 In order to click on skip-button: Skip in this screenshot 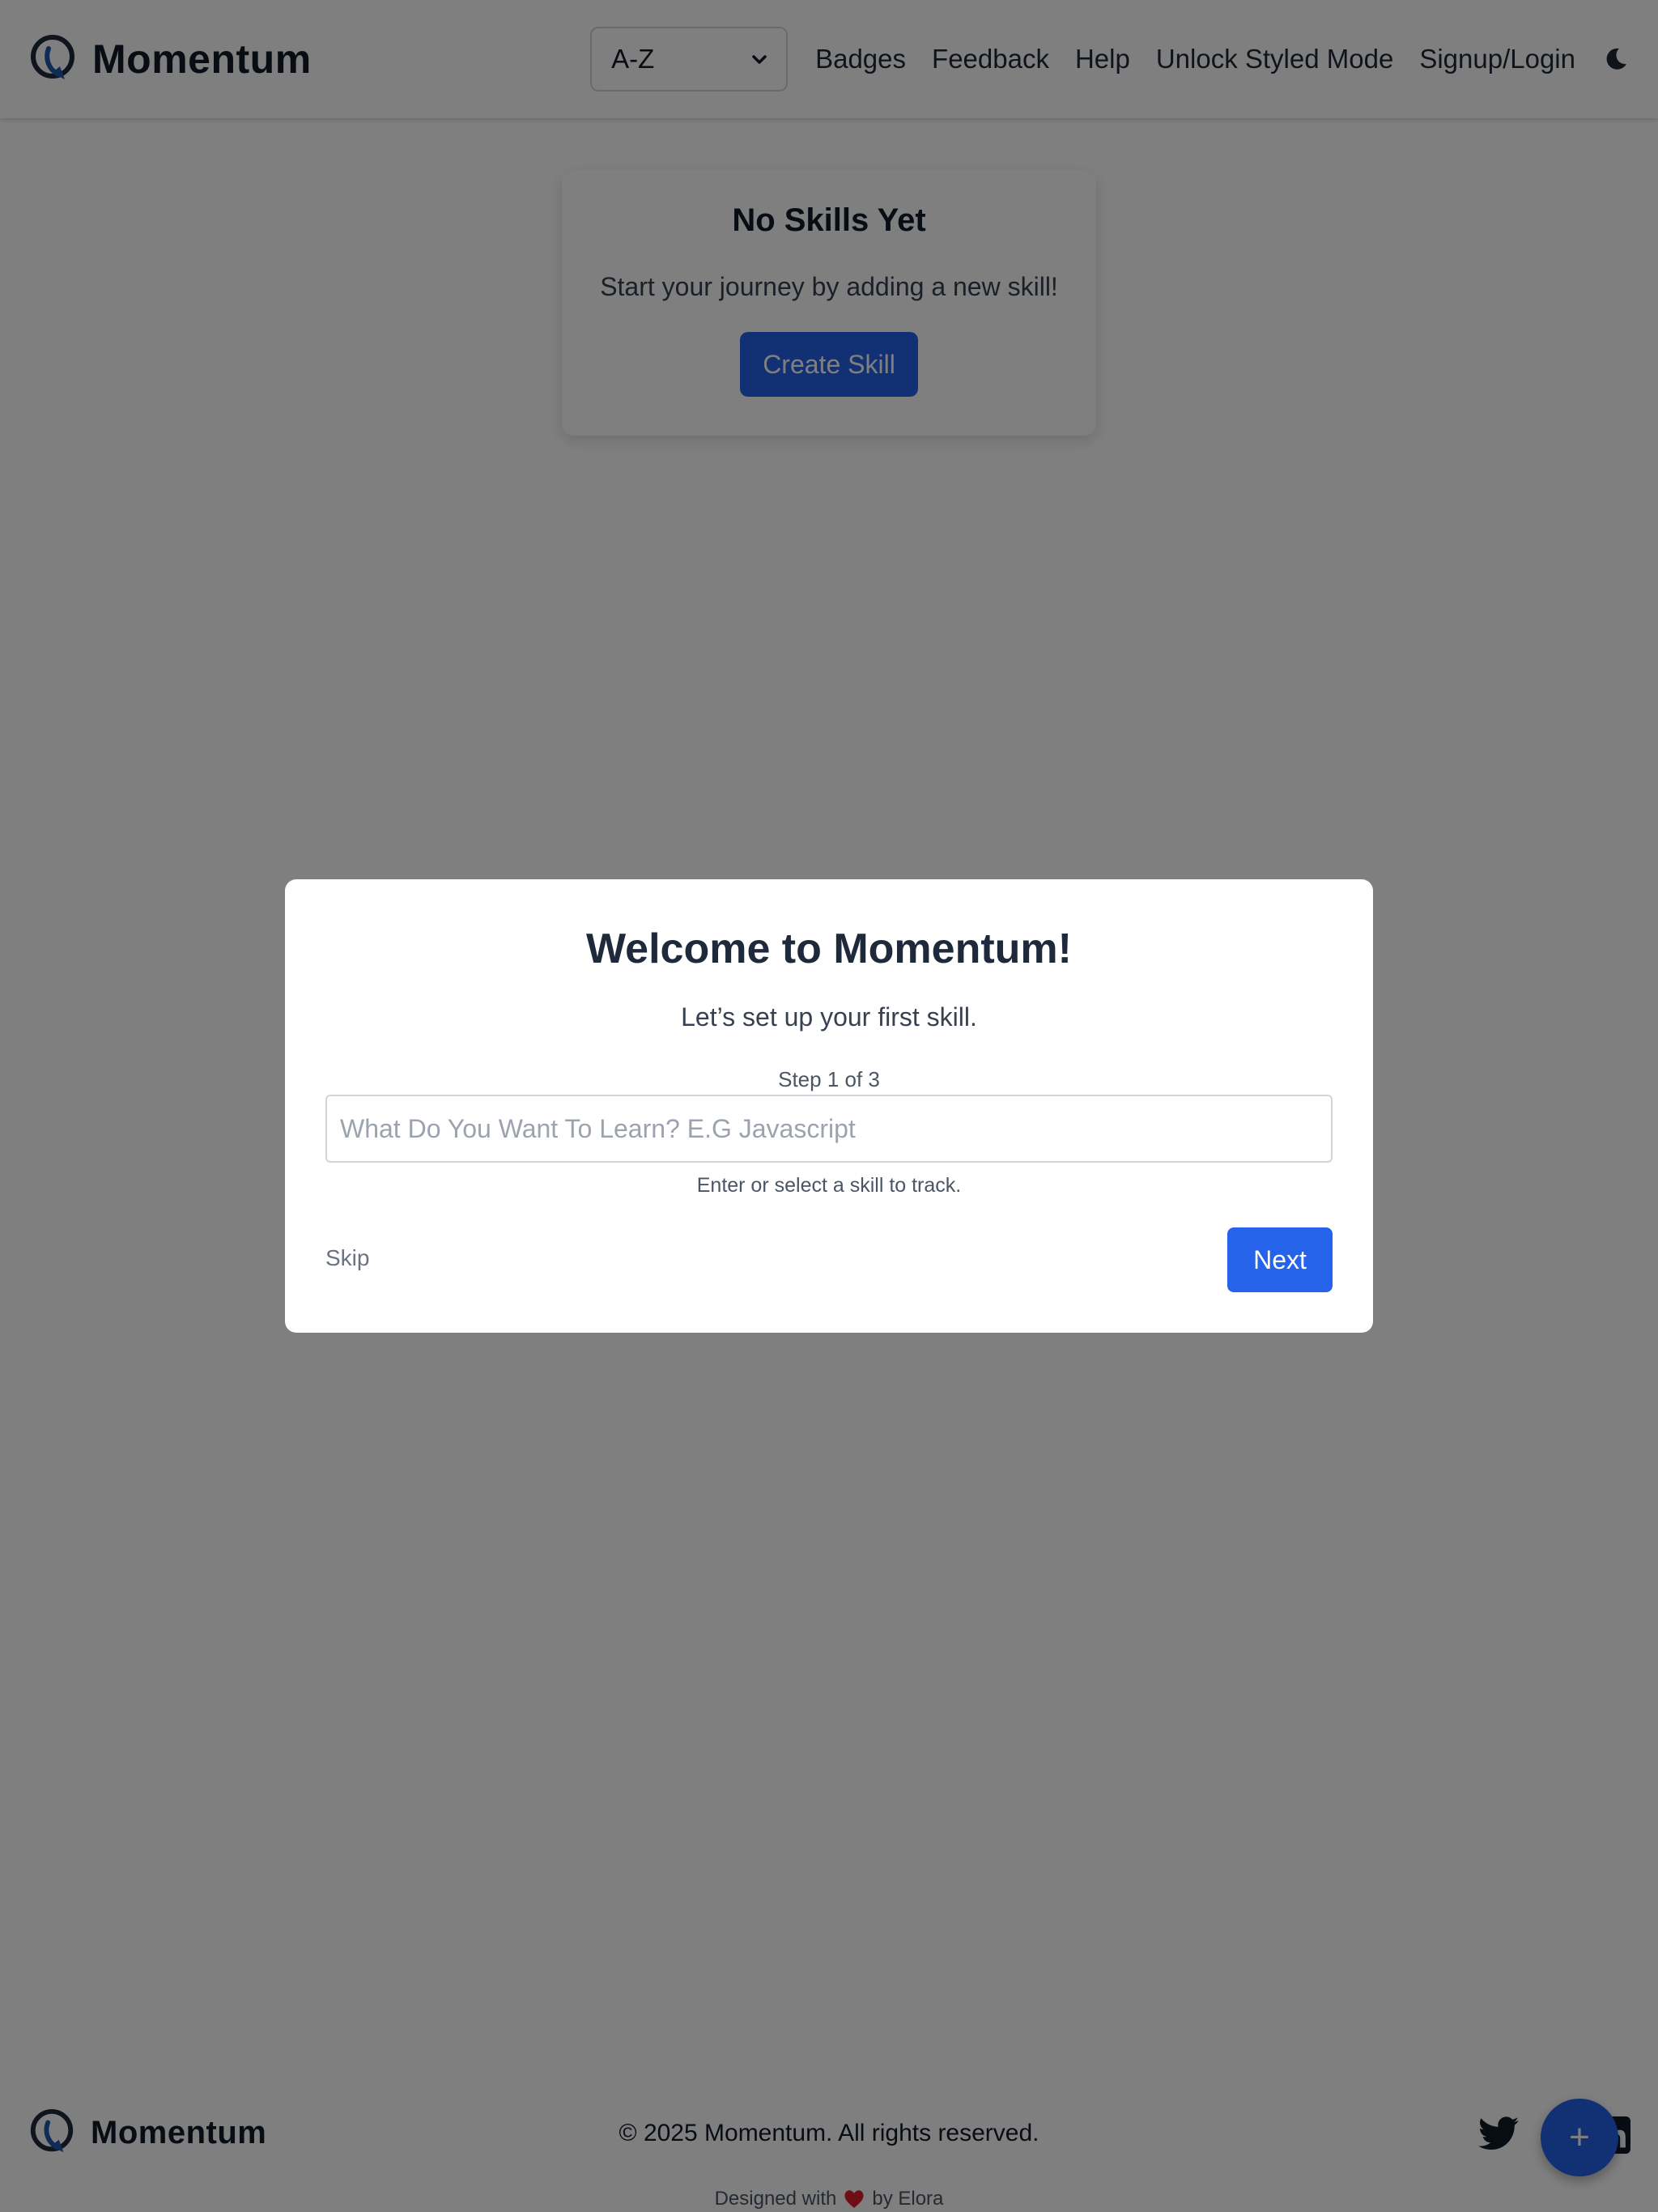, I will do `click(347, 1258)`.